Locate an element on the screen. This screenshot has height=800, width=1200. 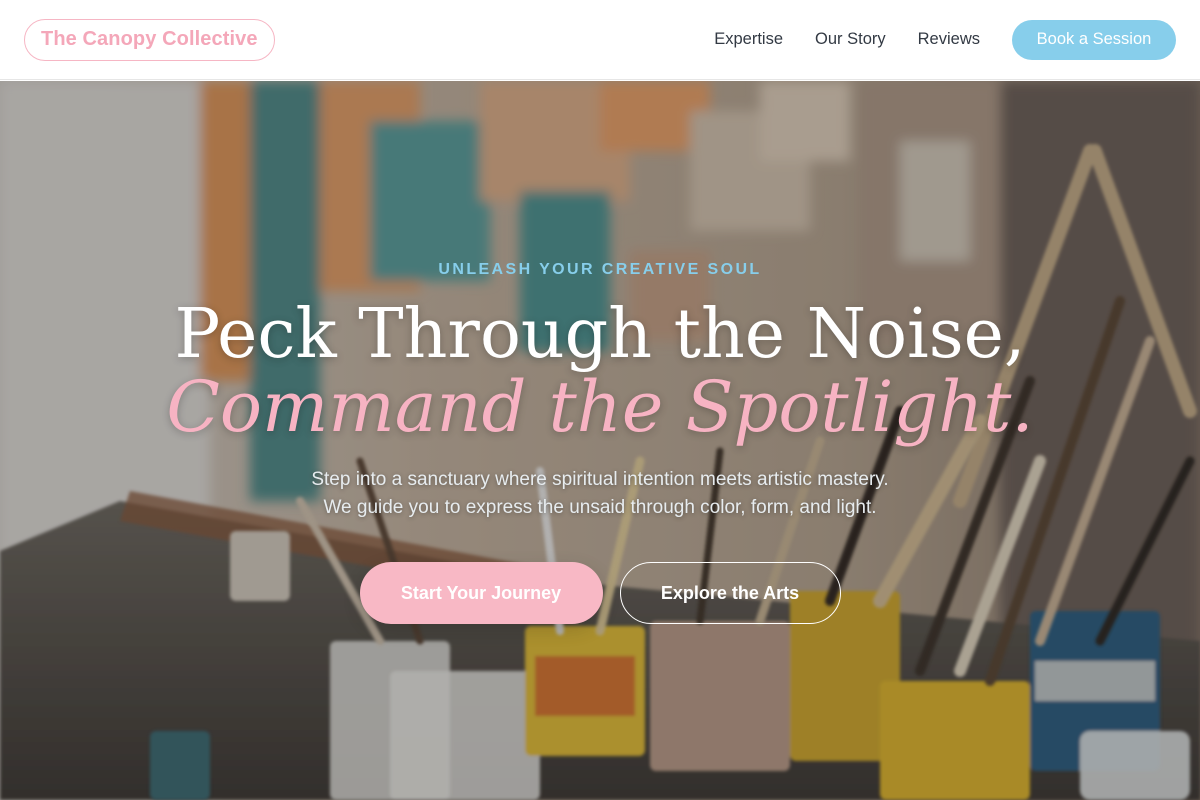
start-journey-button: Start Your Journey is located at coordinates (481, 593).